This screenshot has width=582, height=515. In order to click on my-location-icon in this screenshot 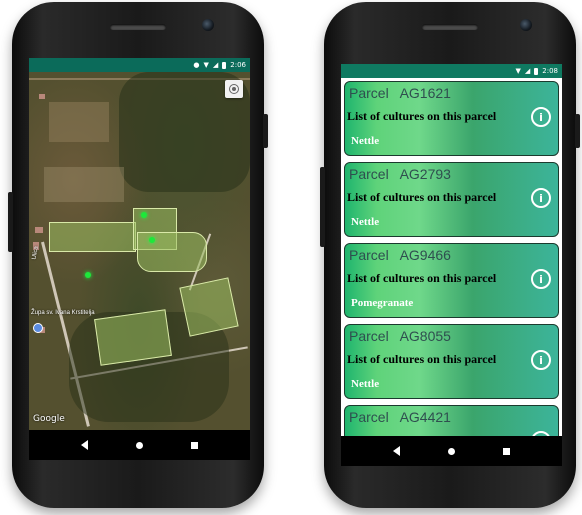, I will do `click(234, 89)`.